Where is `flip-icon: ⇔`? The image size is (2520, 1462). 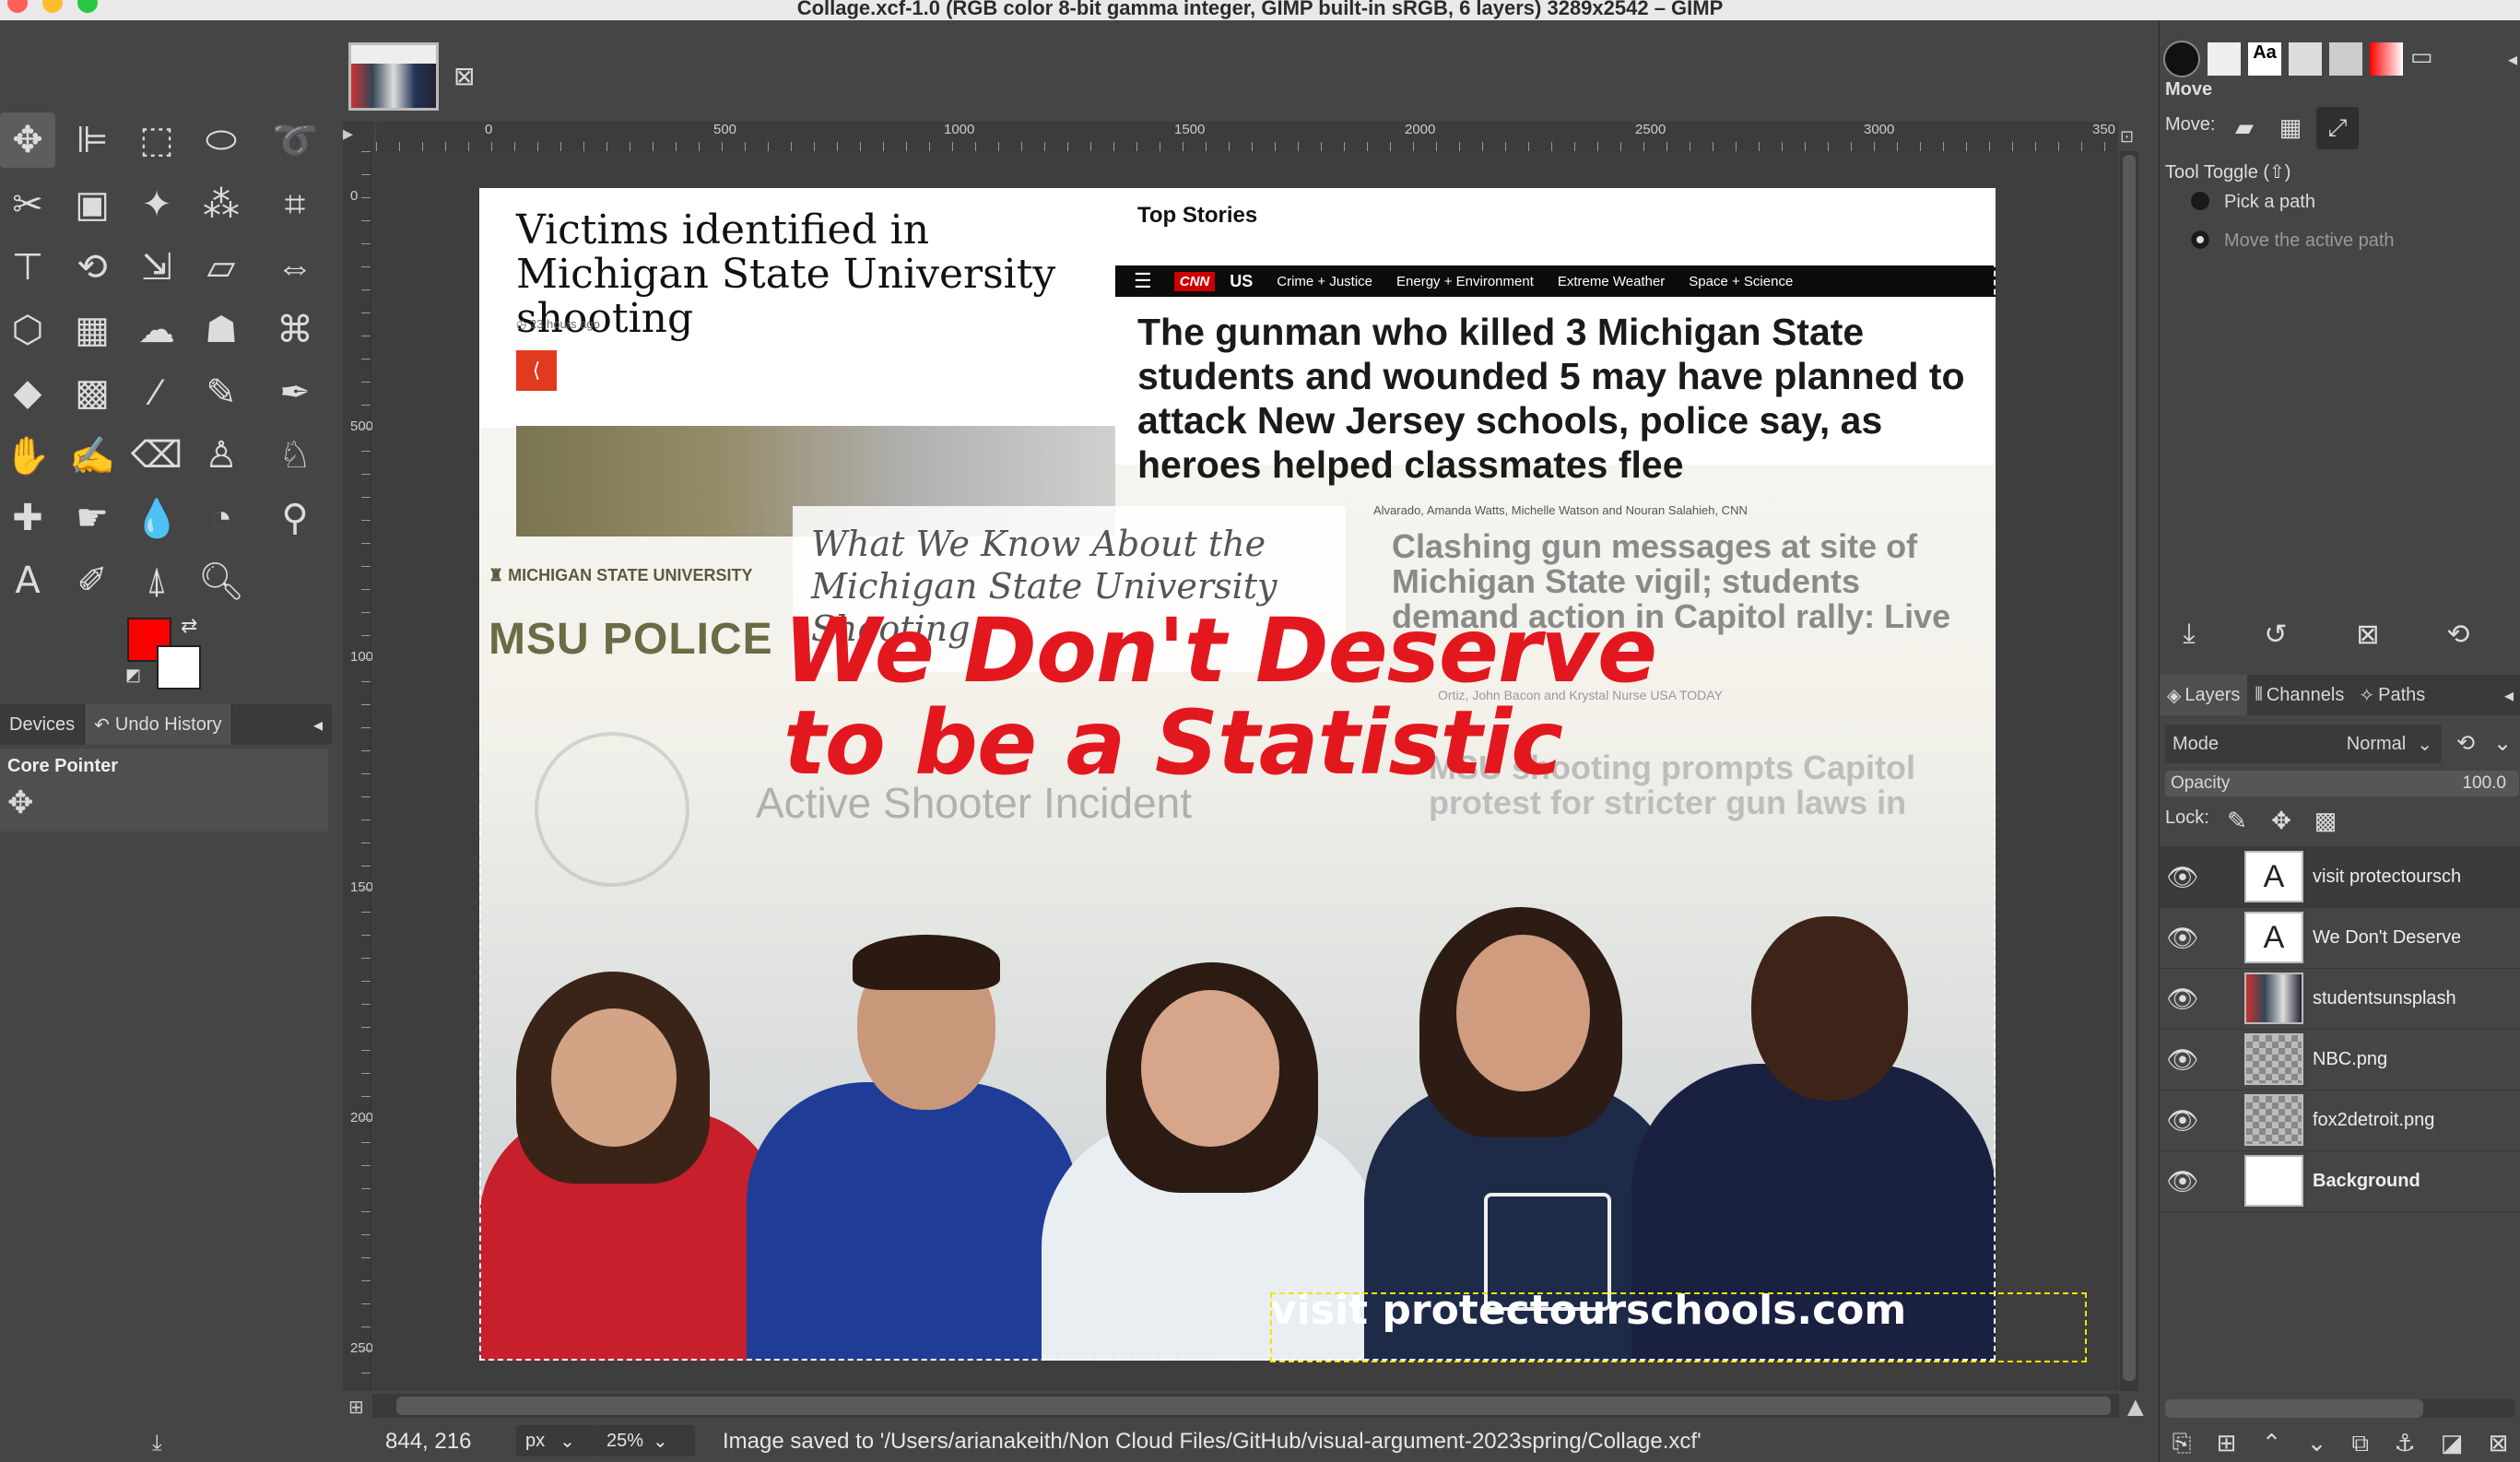
flip-icon: ⇔ is located at coordinates (295, 267).